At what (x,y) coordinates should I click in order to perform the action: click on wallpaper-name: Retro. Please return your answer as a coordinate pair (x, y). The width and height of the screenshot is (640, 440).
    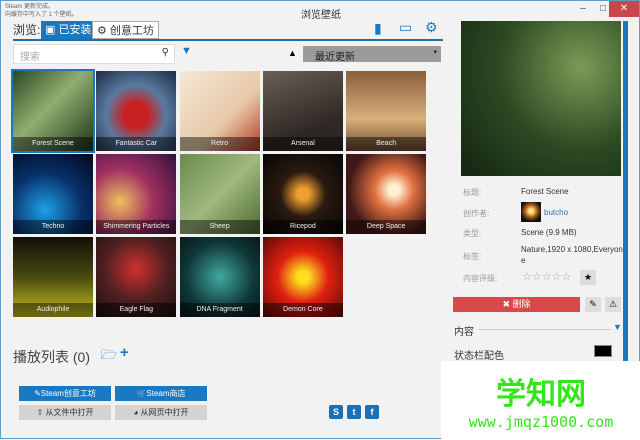
    Looking at the image, I should click on (219, 144).